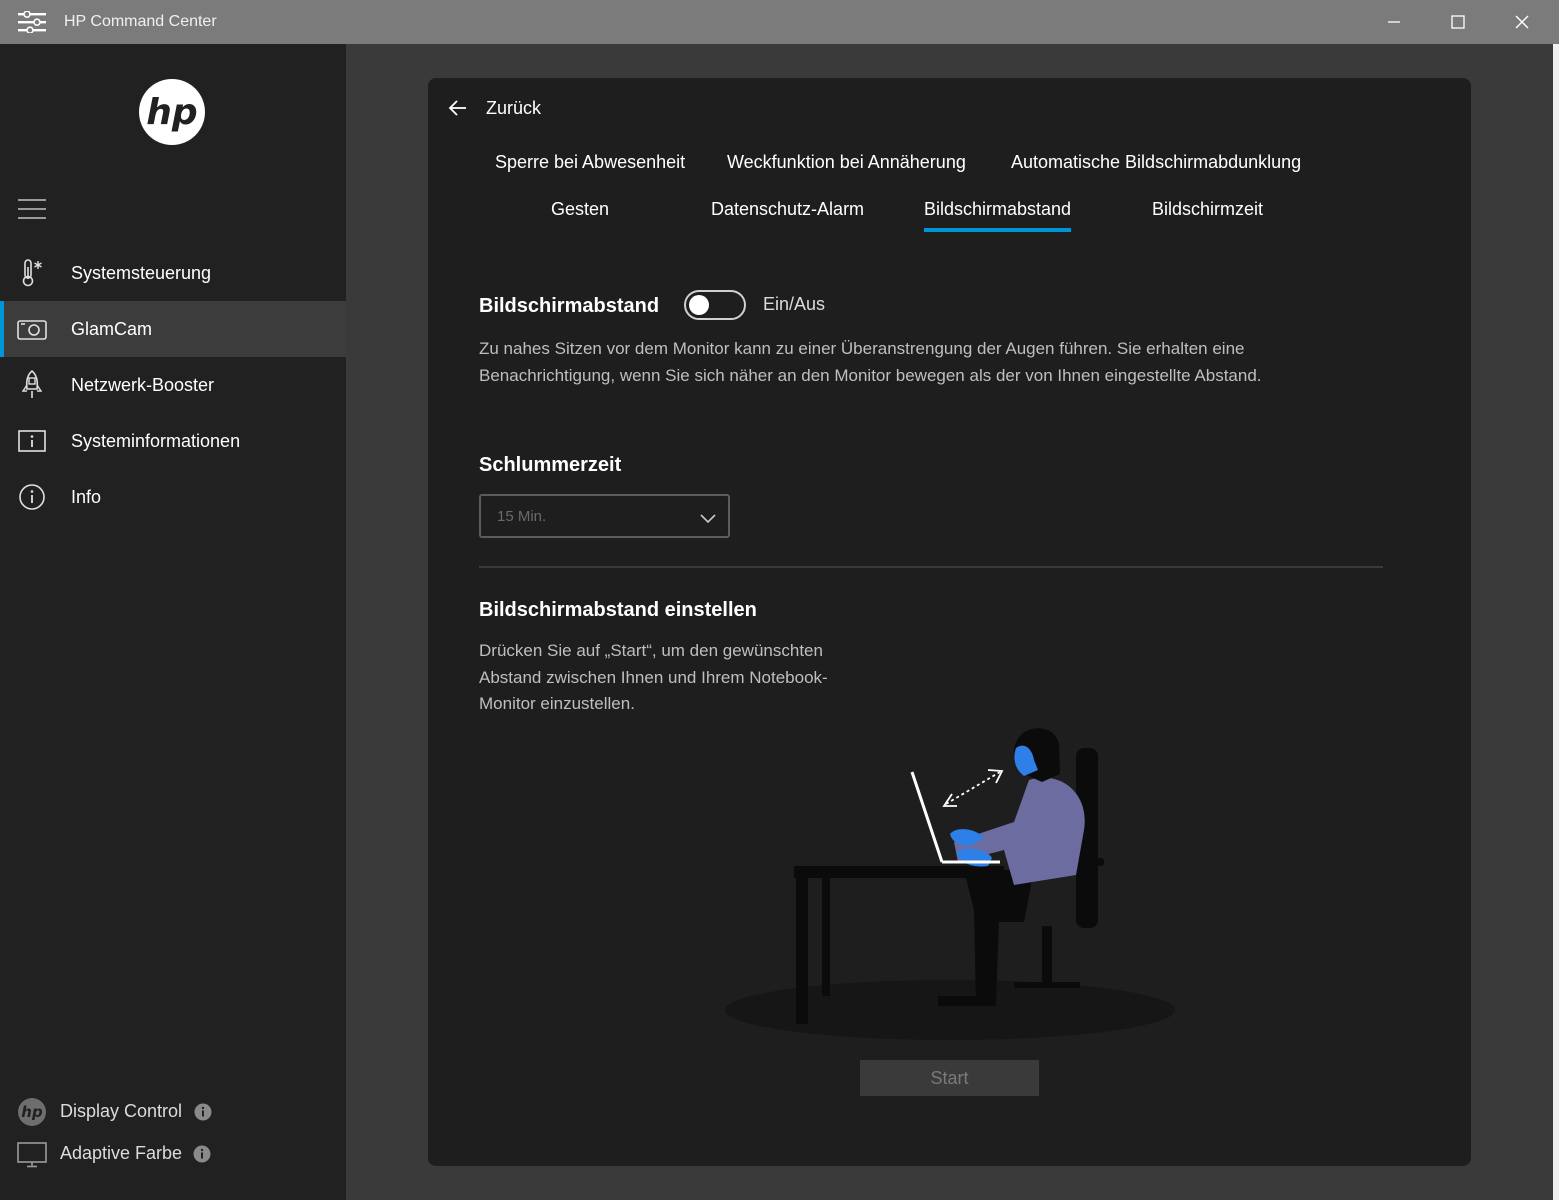 The width and height of the screenshot is (1559, 1200). I want to click on minimize-button, so click(1394, 22).